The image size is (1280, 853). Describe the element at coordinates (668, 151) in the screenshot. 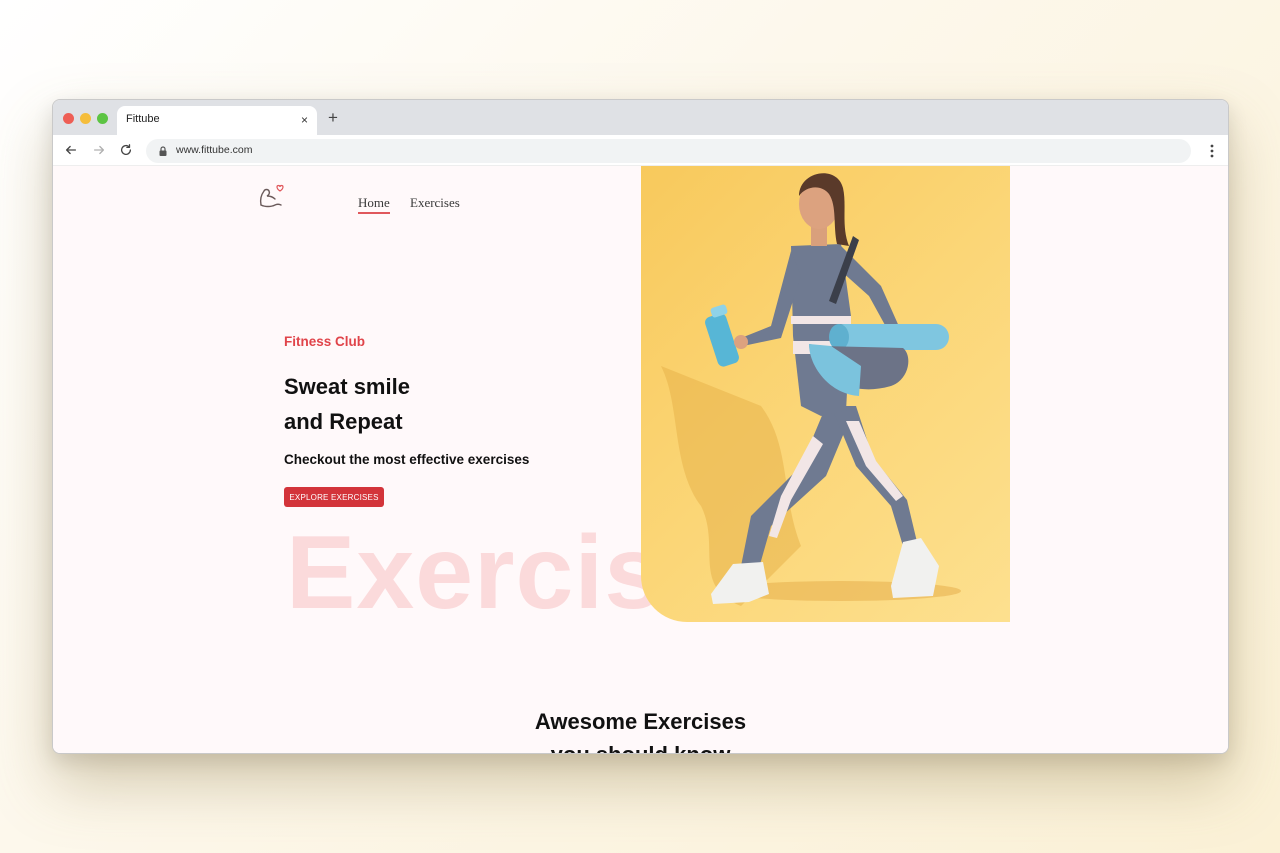

I see `address-bar: www.fittube.com` at that location.